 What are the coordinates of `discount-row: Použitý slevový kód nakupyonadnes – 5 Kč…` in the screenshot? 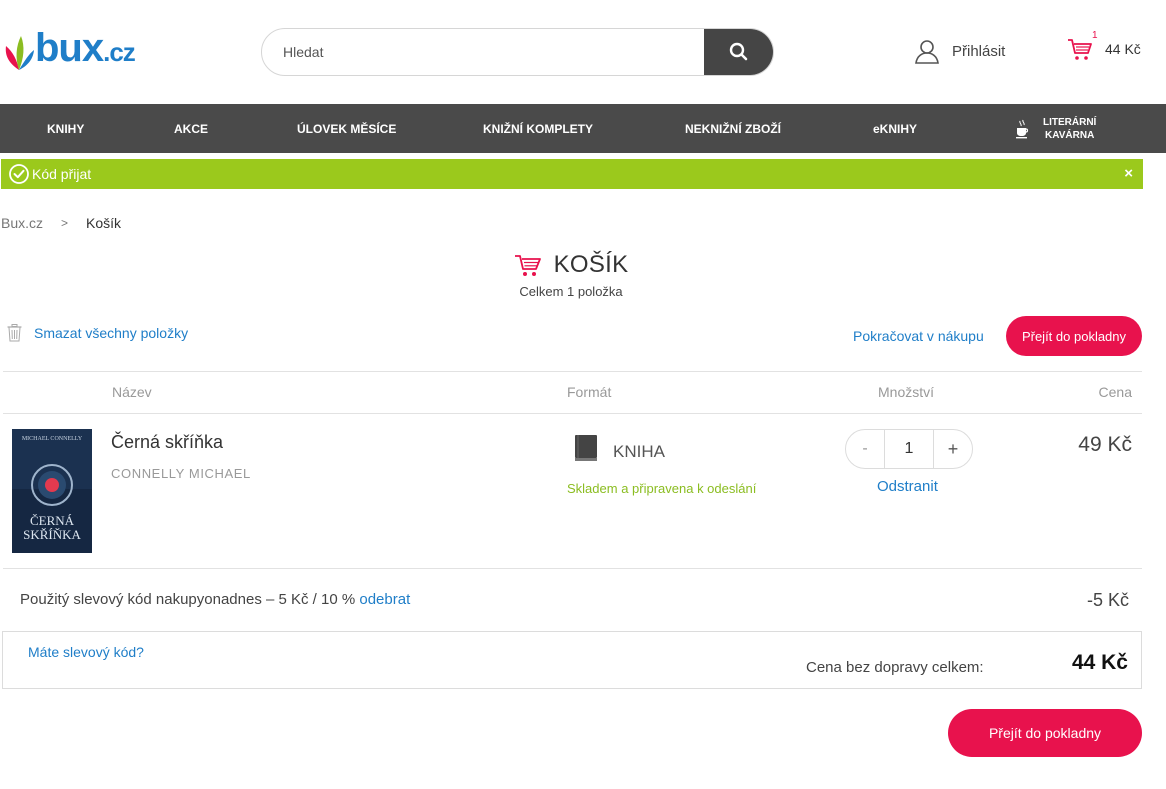 It's located at (572, 600).